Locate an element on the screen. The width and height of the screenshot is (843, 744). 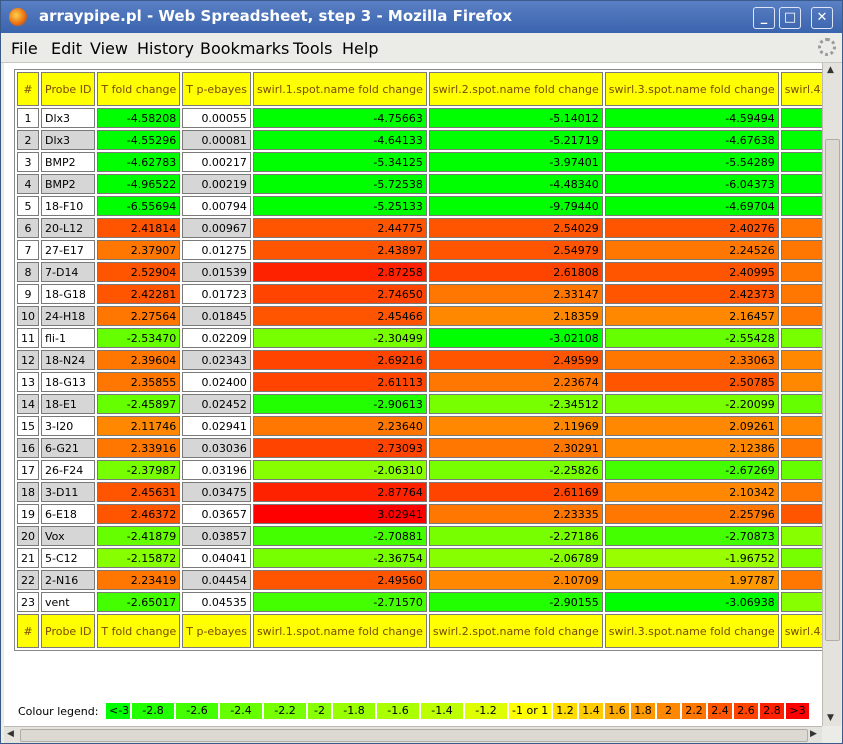
probe-id-cell: 2-N16 is located at coordinates (68, 580).